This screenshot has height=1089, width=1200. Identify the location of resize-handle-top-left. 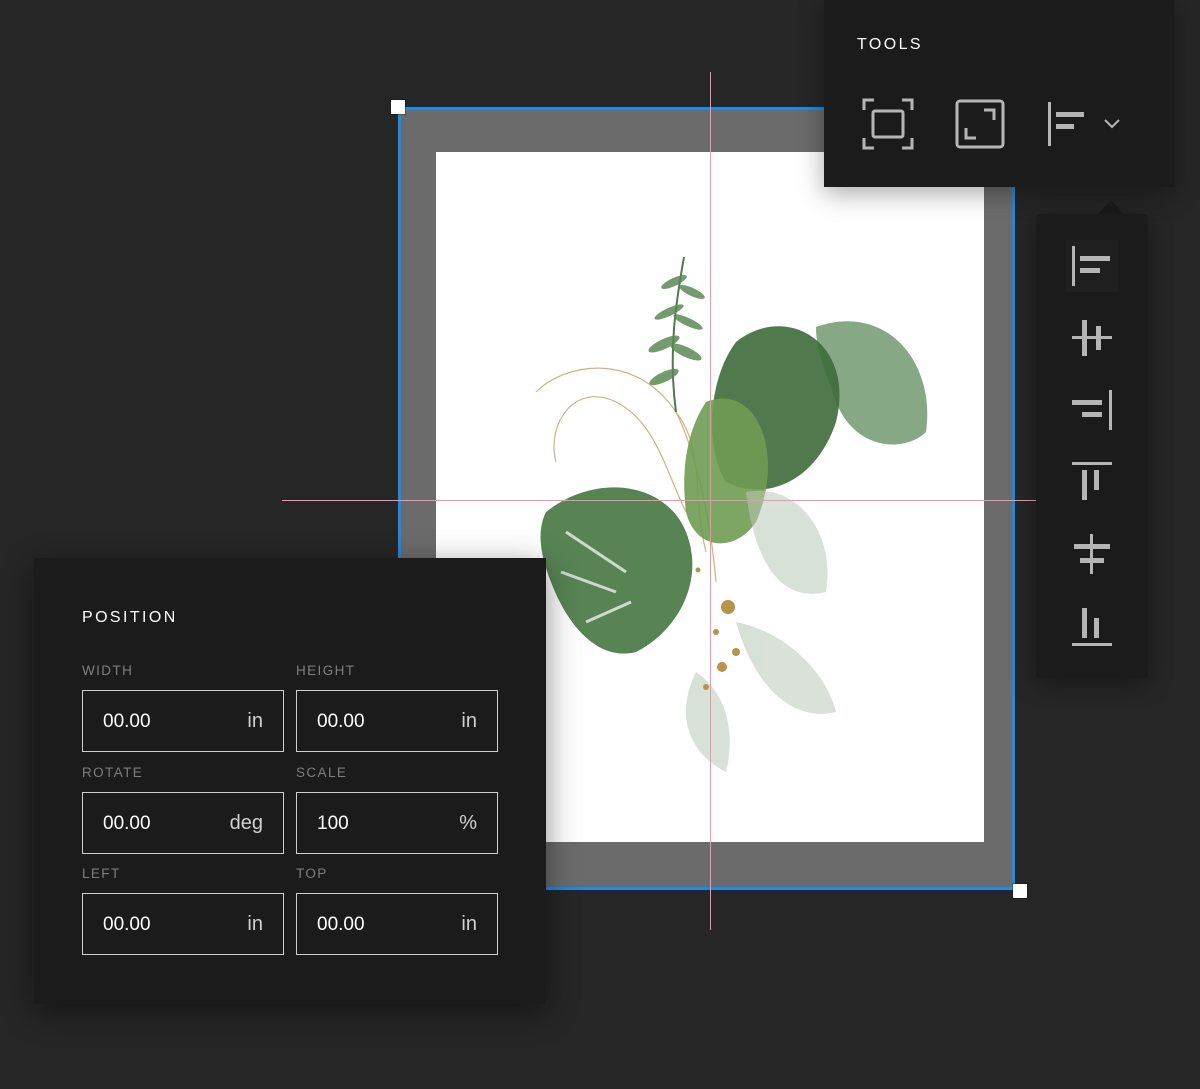
(398, 107).